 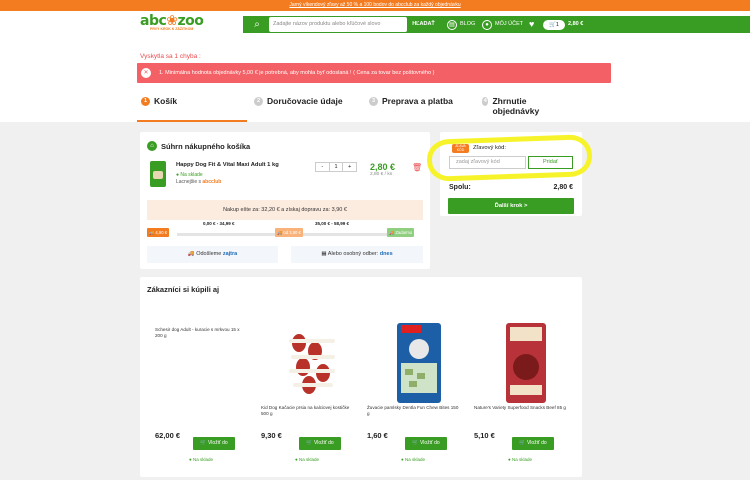 What do you see at coordinates (563, 187) in the screenshot?
I see `total-value: 2,80 €` at bounding box center [563, 187].